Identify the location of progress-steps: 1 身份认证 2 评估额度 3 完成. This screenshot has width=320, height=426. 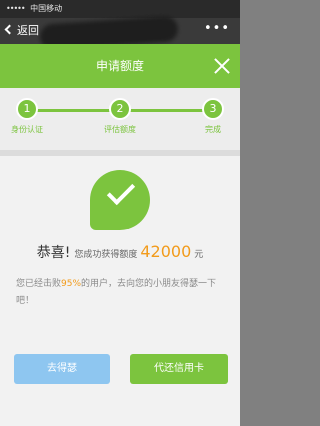
(120, 119).